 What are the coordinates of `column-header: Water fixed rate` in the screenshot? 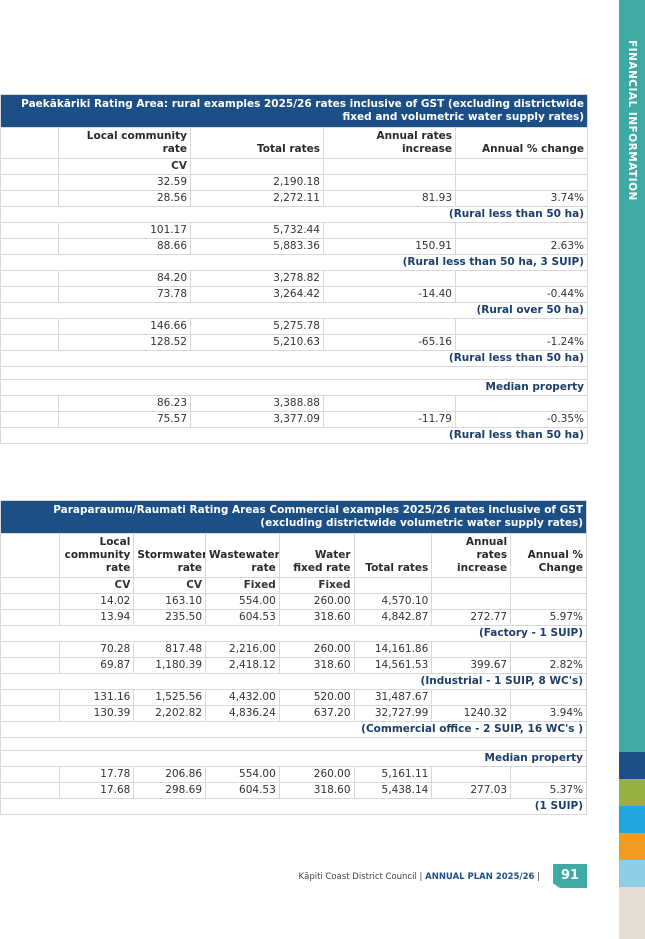 It's located at (316, 555).